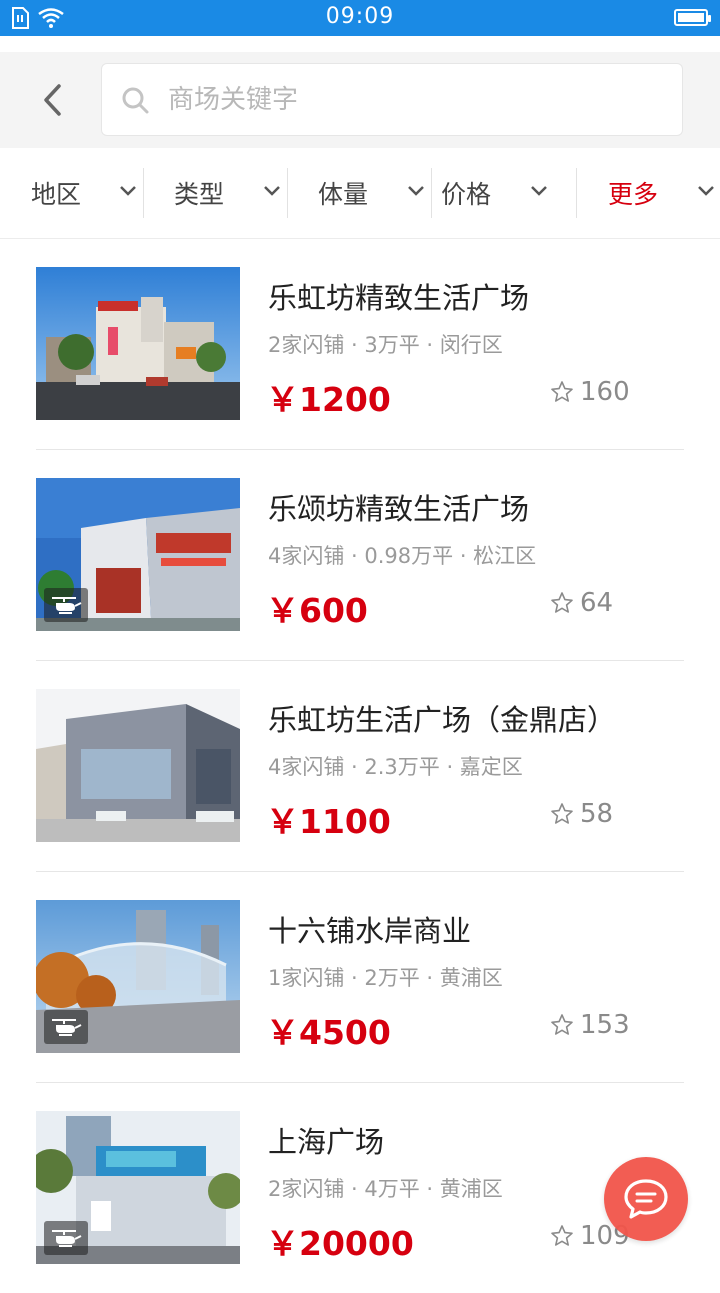 The image size is (720, 1293). Describe the element at coordinates (605, 1025) in the screenshot. I see `favorite-count-label: 153` at that location.